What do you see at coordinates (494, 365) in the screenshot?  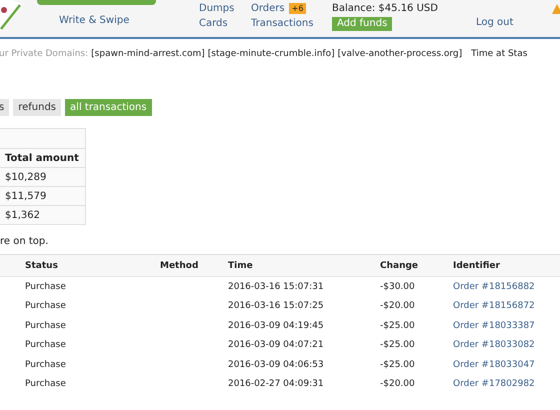 I see `order-link: Order #18033047` at bounding box center [494, 365].